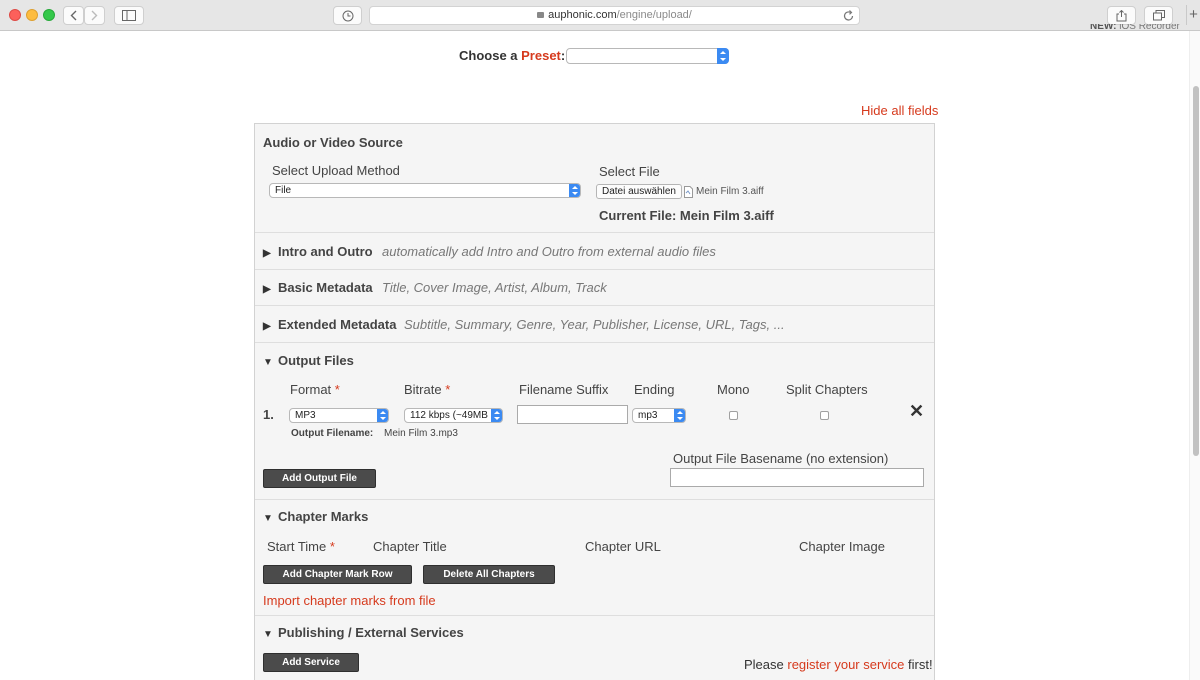 The width and height of the screenshot is (1200, 680). Describe the element at coordinates (1196, 271) in the screenshot. I see `scrollbar-thumb` at that location.